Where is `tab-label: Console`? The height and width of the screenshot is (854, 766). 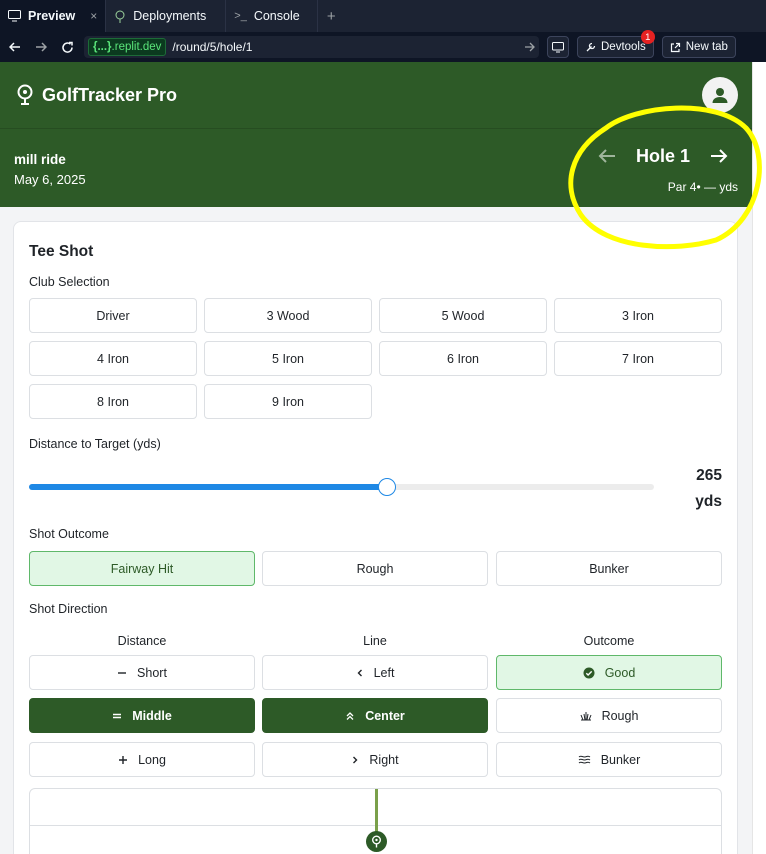 tab-label: Console is located at coordinates (276, 16).